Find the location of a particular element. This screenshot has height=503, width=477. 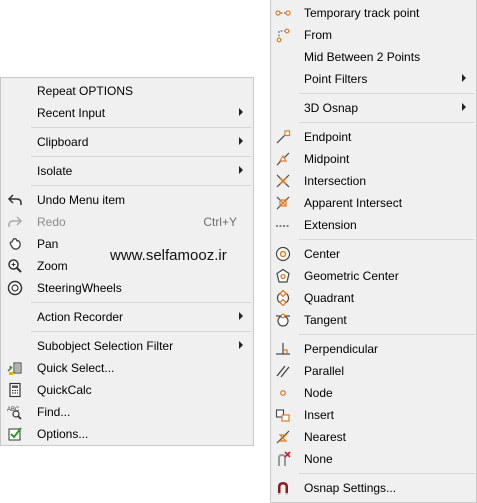

menu-item-subobject-selection-filter: Subobject Selection Filter is located at coordinates (127, 346).